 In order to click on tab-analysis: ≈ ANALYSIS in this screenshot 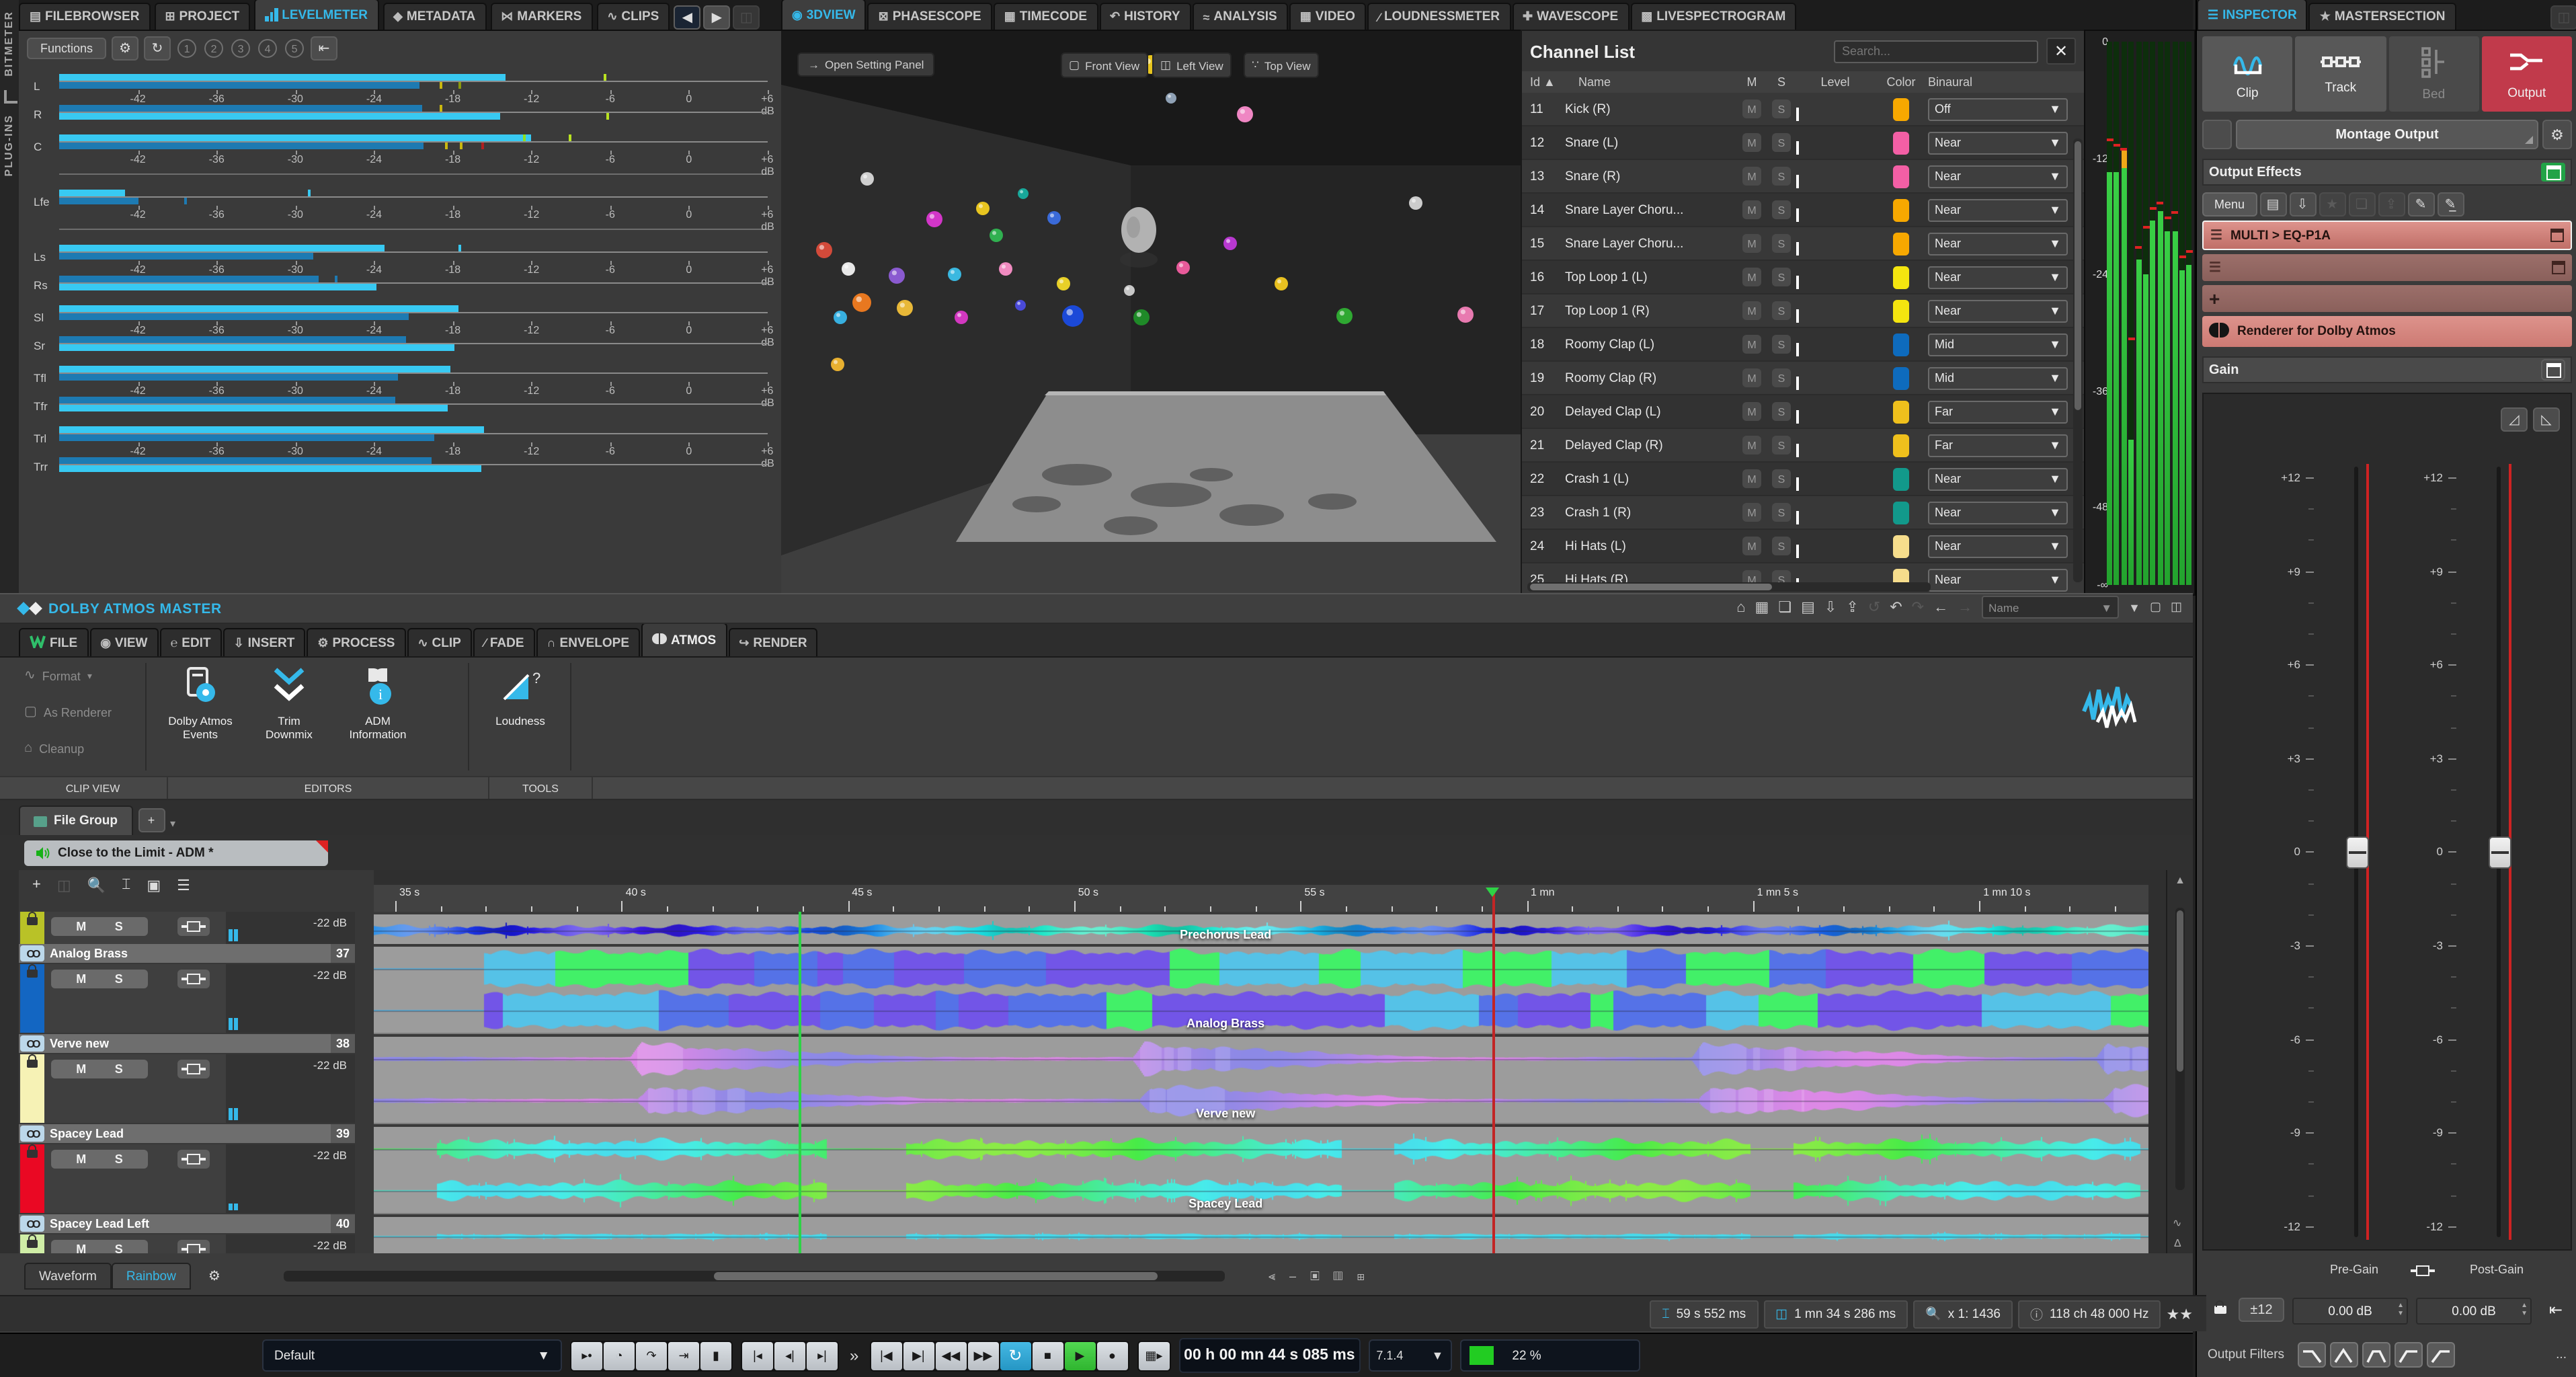, I will do `click(1240, 16)`.